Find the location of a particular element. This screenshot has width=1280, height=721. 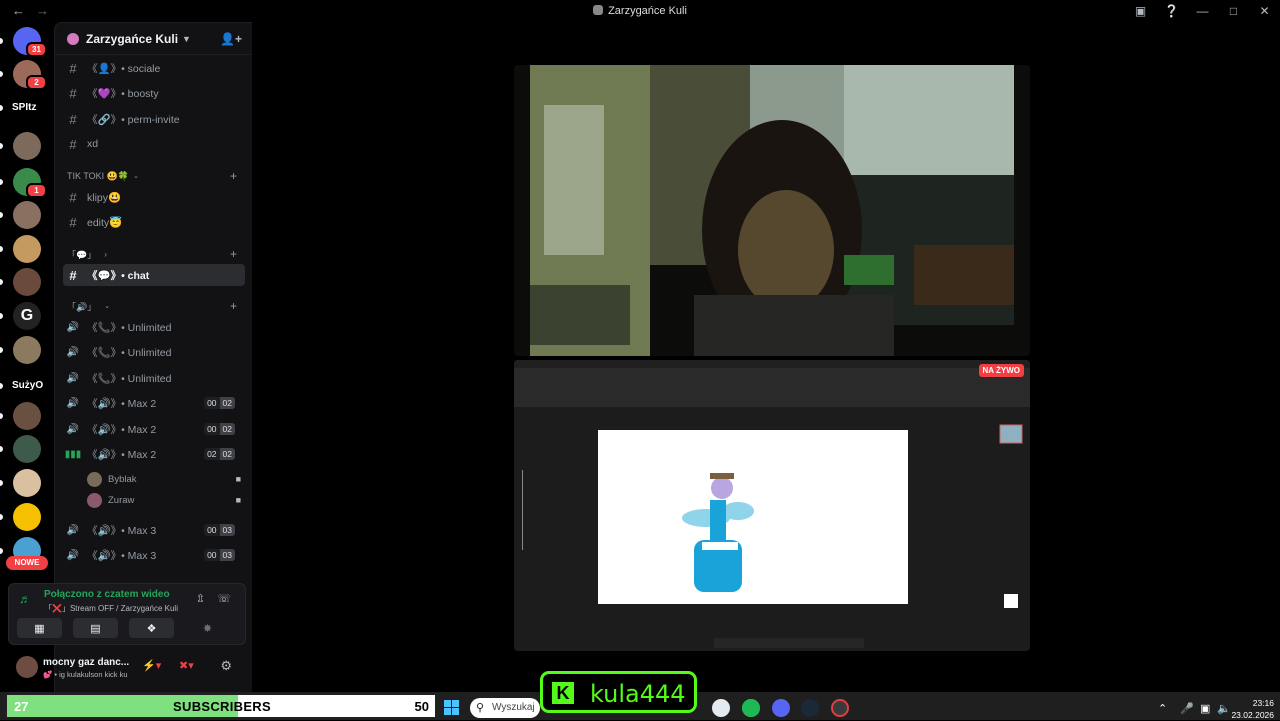

start-icon is located at coordinates (452, 708).